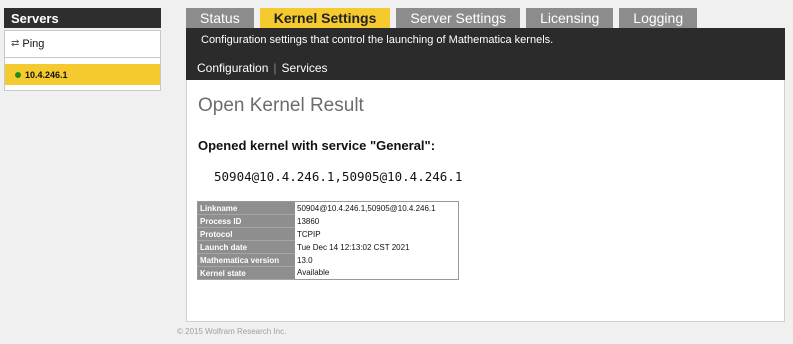 This screenshot has height=344, width=793. I want to click on table-row: Protocol TCPIP, so click(328, 234).